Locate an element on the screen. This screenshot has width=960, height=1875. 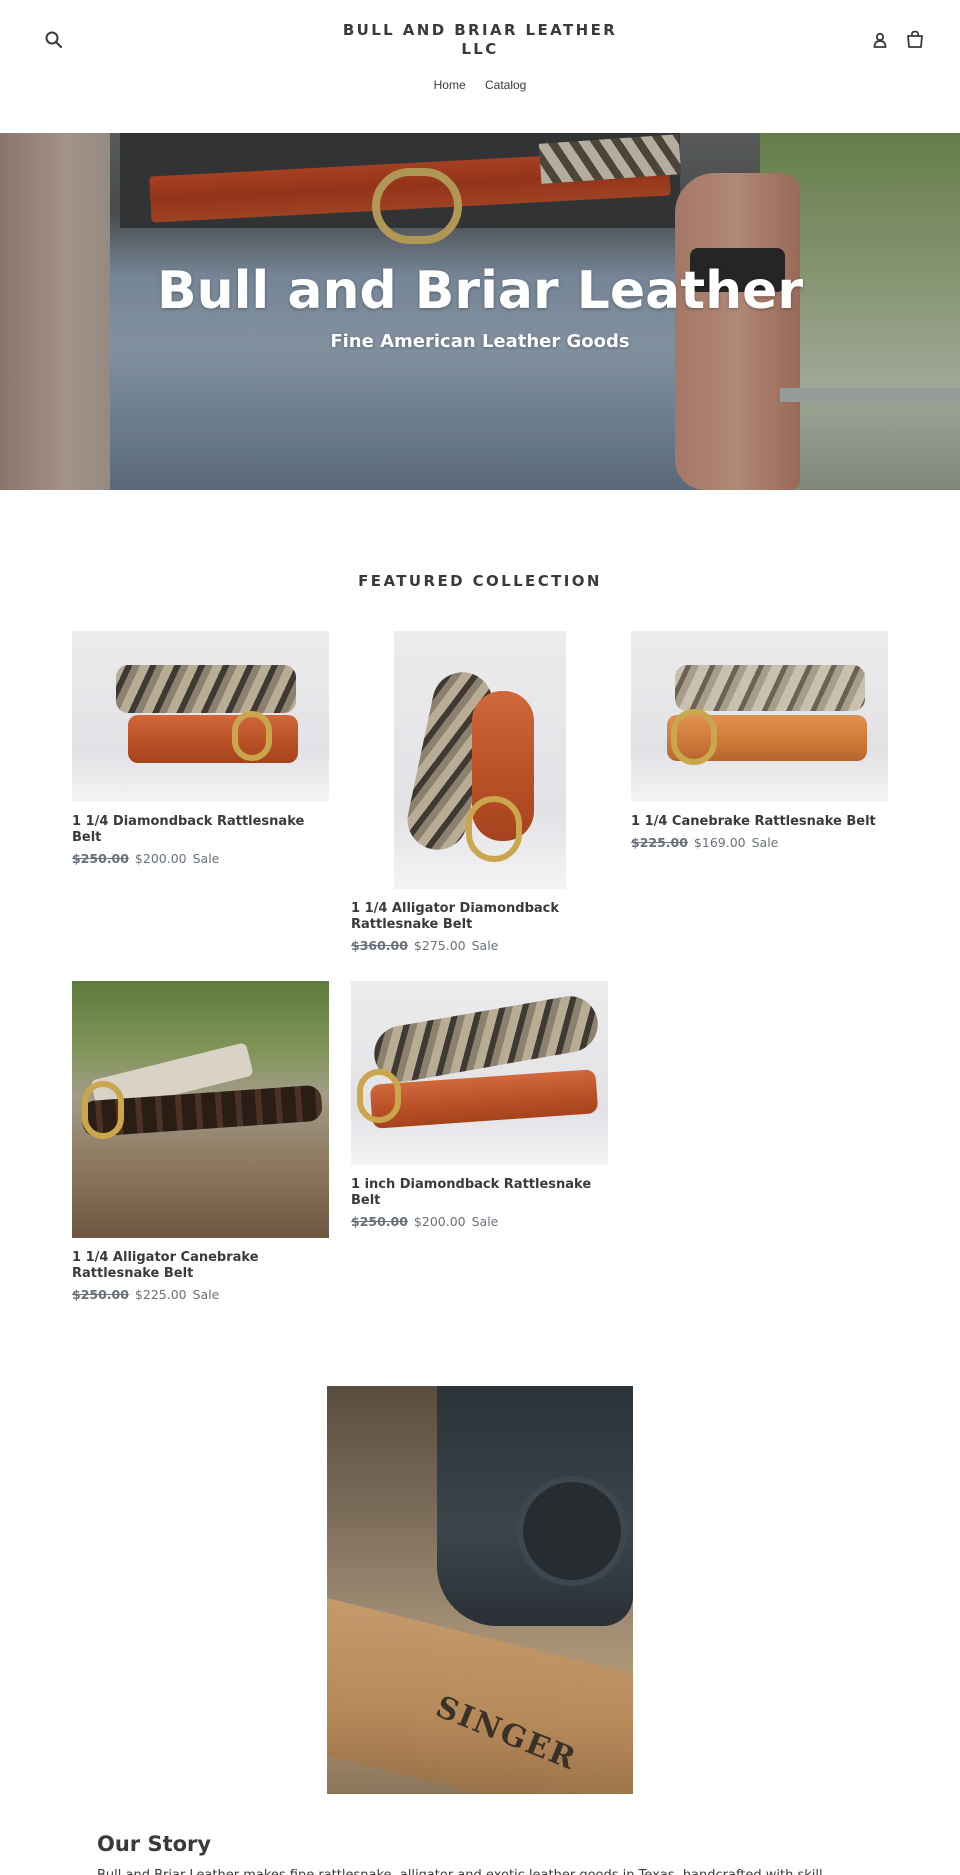
sewing-machine-image: SINGER is located at coordinates (480, 1590).